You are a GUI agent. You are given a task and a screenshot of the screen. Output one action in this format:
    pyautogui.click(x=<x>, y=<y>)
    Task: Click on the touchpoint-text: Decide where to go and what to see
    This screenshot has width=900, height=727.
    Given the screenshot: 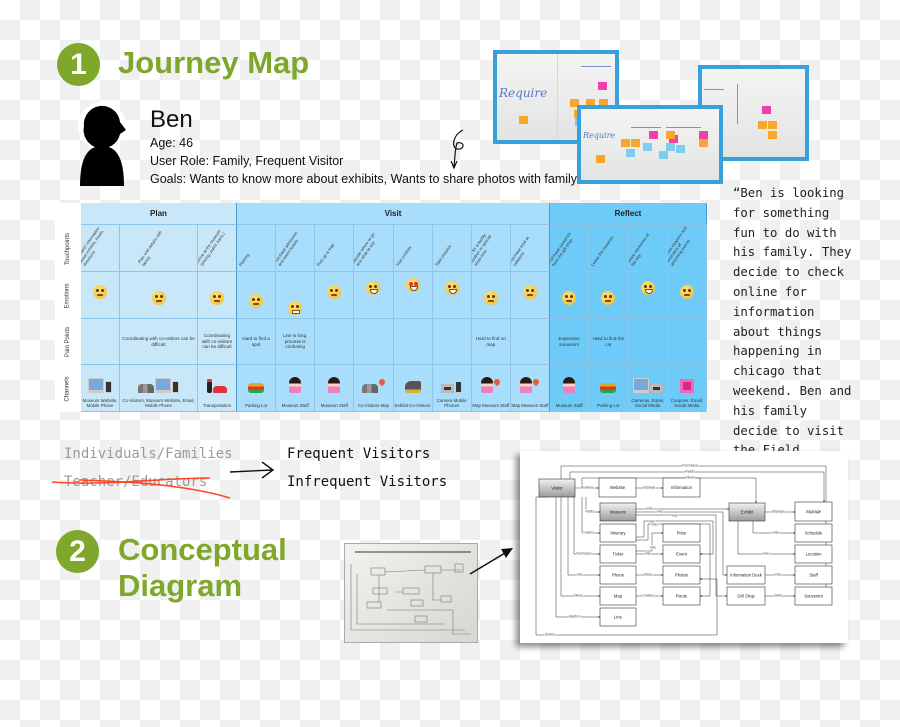 What is the action you would take?
    pyautogui.click(x=365, y=249)
    